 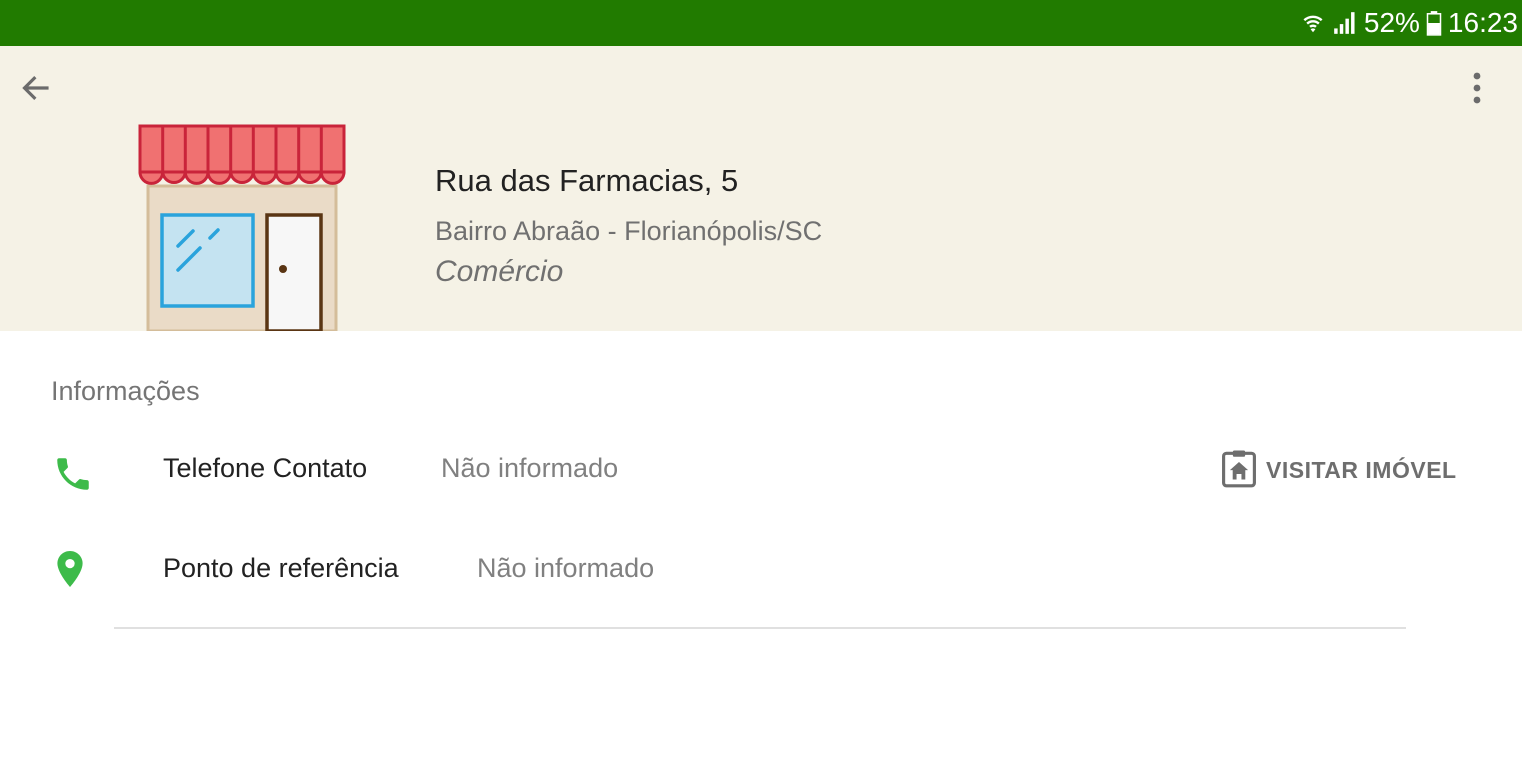 What do you see at coordinates (242, 230) in the screenshot?
I see `store-icon` at bounding box center [242, 230].